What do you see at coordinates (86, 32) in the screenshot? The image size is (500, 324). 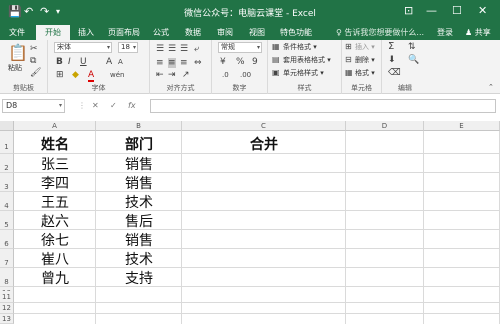 I see `tab-insert: 插入` at bounding box center [86, 32].